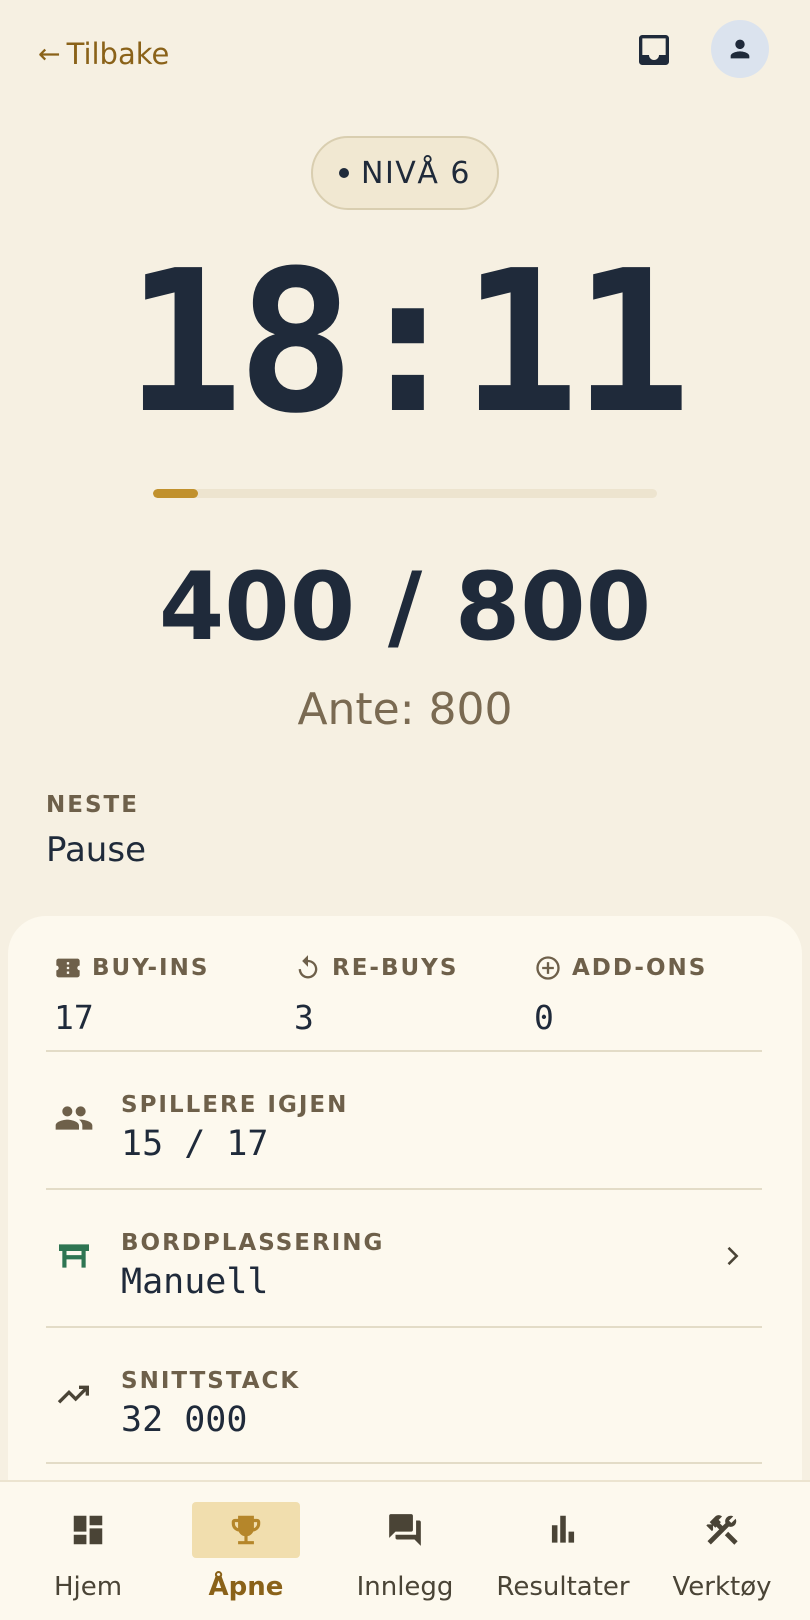 This screenshot has height=1620, width=810. What do you see at coordinates (176, 493) in the screenshot?
I see `level-progress-fill` at bounding box center [176, 493].